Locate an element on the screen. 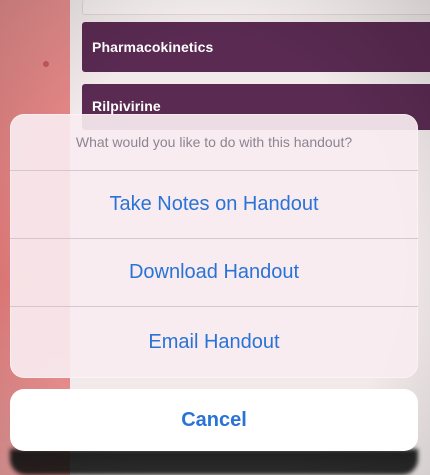 This screenshot has height=475, width=430. email-handout-button: Email Handout is located at coordinates (214, 342).